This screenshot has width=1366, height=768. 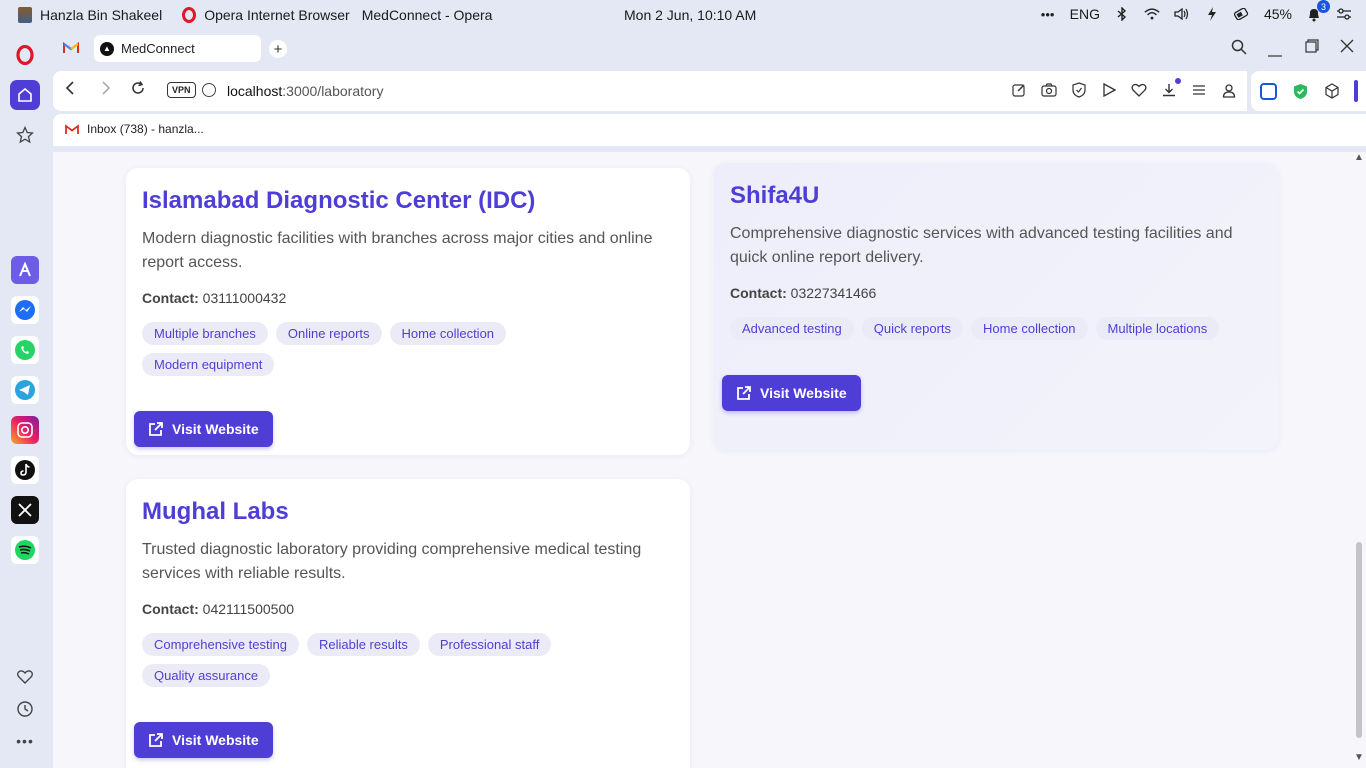 What do you see at coordinates (1139, 90) in the screenshot?
I see `bookmark-heart-icon` at bounding box center [1139, 90].